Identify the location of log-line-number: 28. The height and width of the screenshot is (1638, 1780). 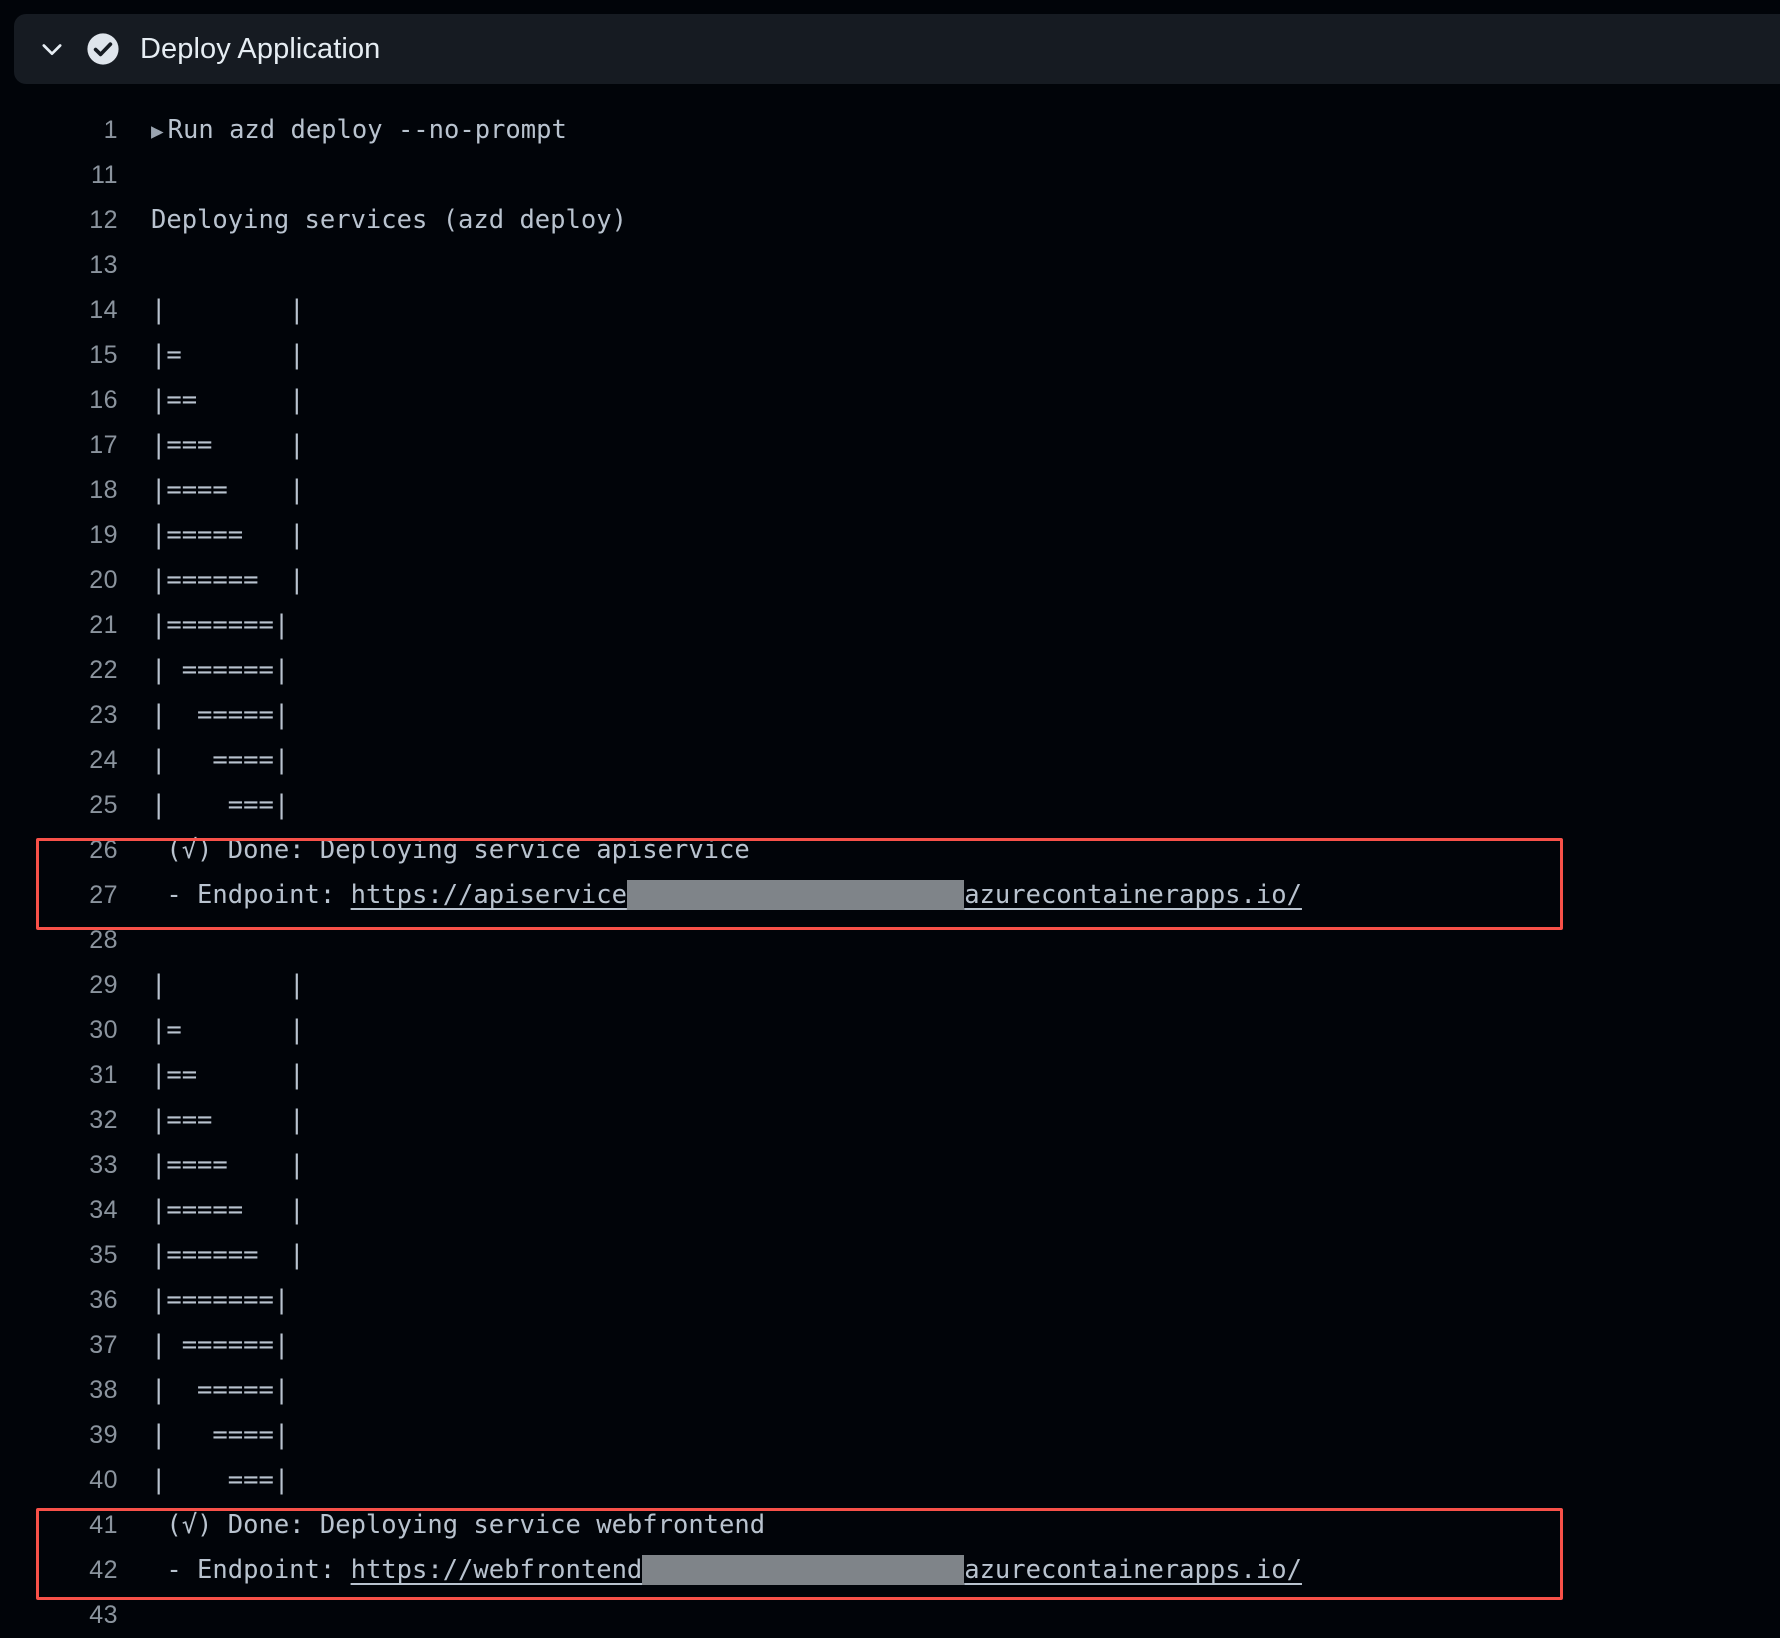
(103, 940).